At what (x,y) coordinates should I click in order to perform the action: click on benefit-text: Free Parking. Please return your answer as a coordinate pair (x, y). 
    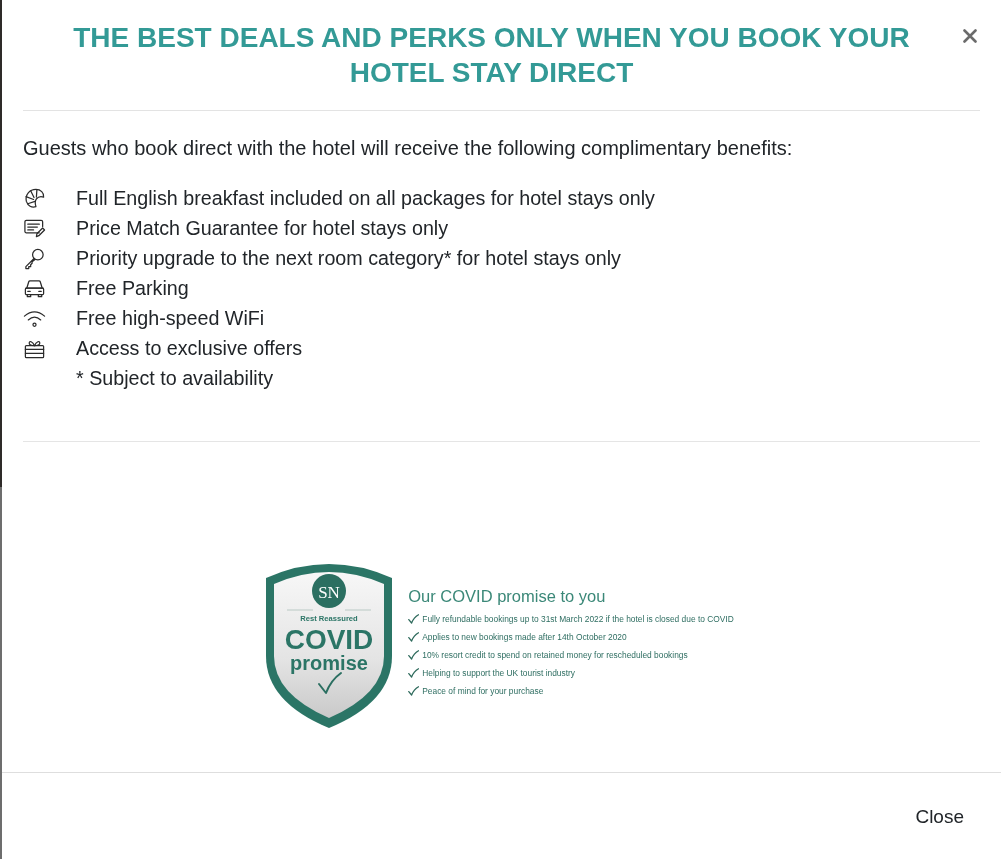
    Looking at the image, I should click on (132, 288).